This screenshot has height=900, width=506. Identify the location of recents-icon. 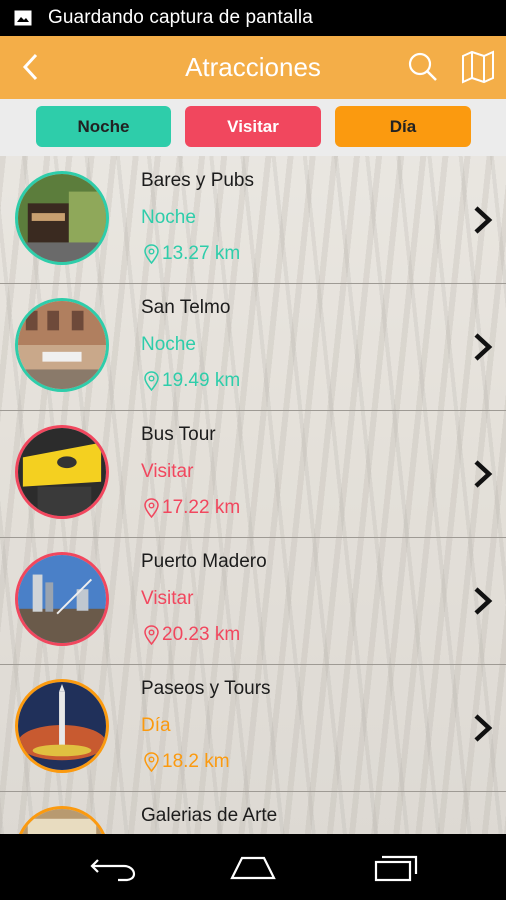
(397, 867).